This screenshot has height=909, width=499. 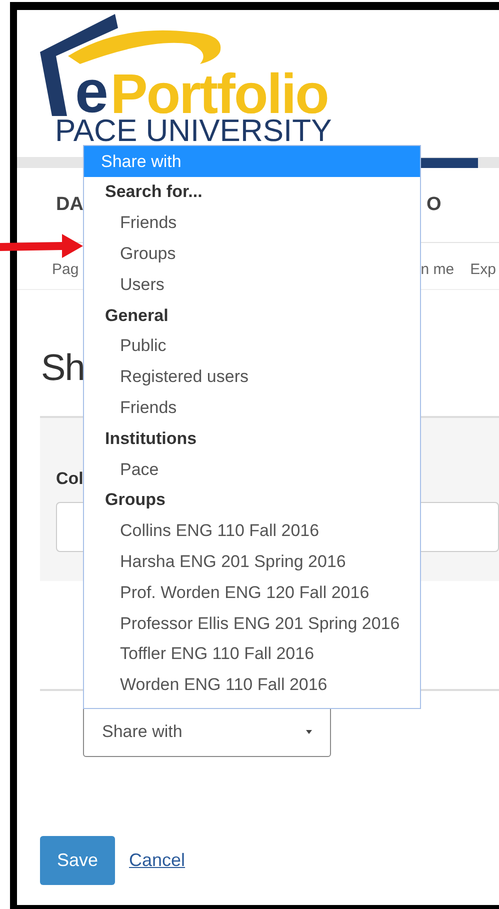 What do you see at coordinates (77, 860) in the screenshot?
I see `save-button: Save` at bounding box center [77, 860].